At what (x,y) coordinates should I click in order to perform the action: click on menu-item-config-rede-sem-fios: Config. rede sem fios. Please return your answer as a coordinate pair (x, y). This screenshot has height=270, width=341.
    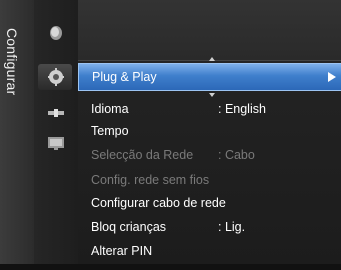
    Looking at the image, I should click on (209, 180).